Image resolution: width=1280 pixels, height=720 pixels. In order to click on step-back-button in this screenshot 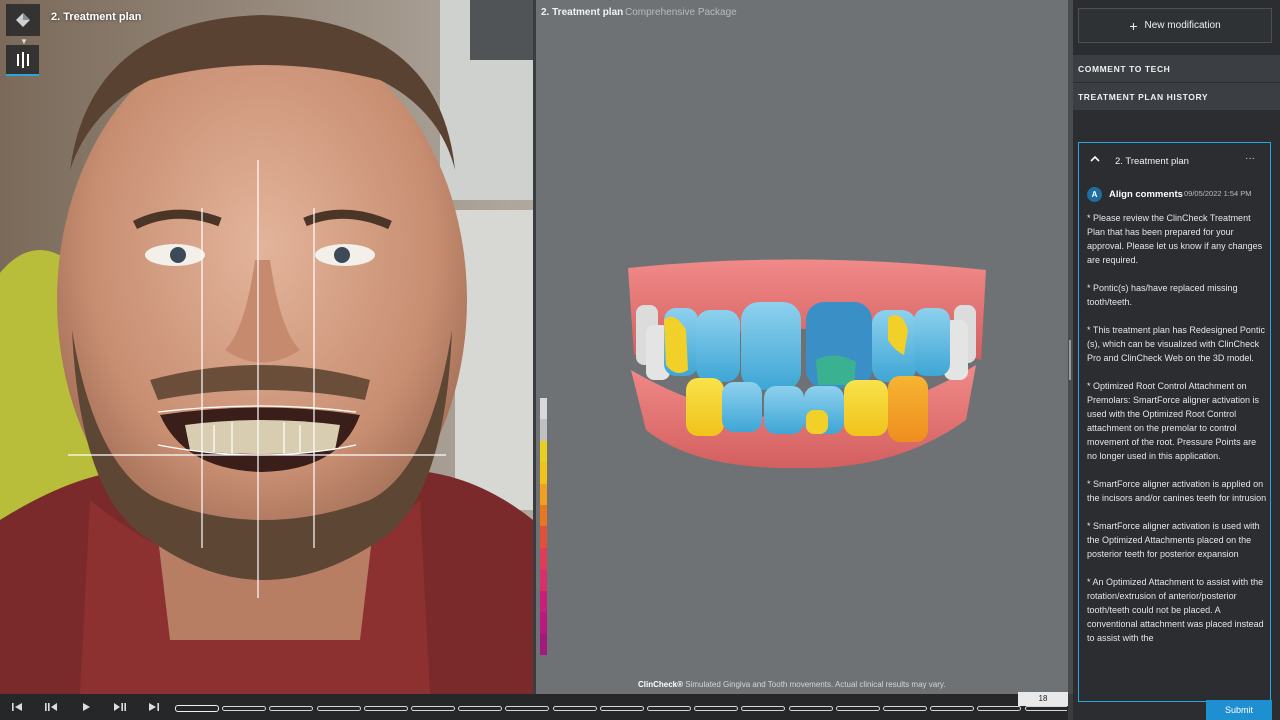, I will do `click(51, 707)`.